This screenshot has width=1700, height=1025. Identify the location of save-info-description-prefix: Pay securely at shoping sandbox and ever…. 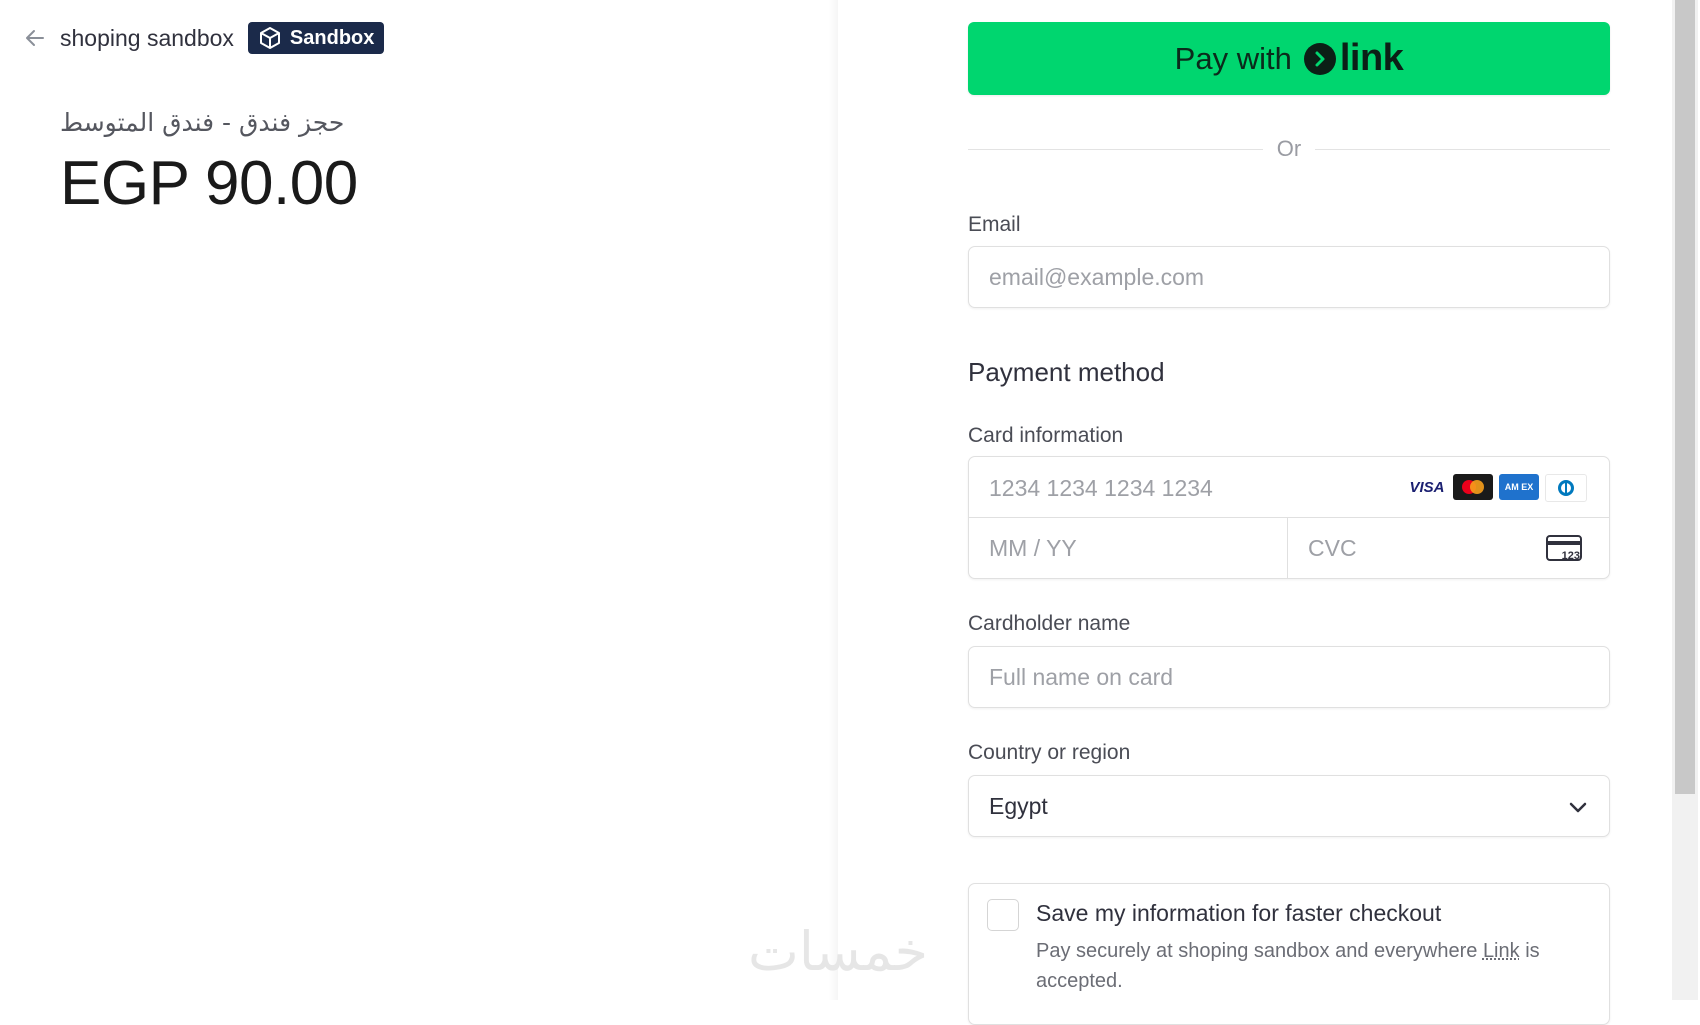
(1259, 951).